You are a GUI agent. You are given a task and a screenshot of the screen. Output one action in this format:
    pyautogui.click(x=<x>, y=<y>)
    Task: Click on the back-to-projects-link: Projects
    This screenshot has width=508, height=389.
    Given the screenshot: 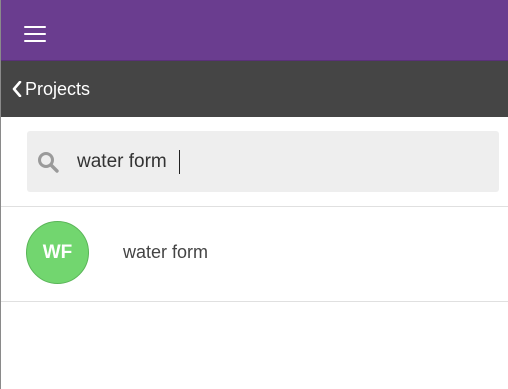 What is the action you would take?
    pyautogui.click(x=51, y=89)
    